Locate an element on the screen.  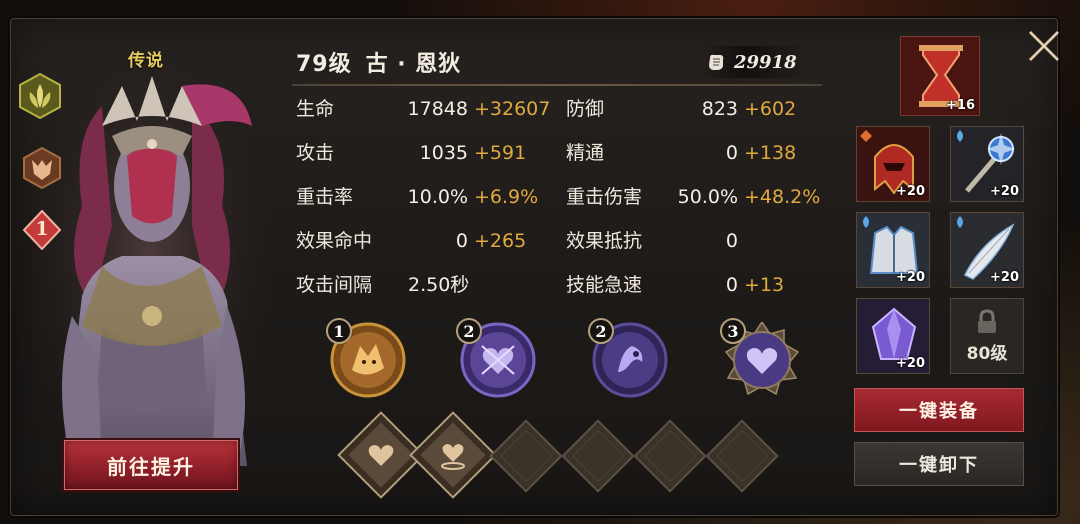
skill-2: 2 is located at coordinates (496, 358).